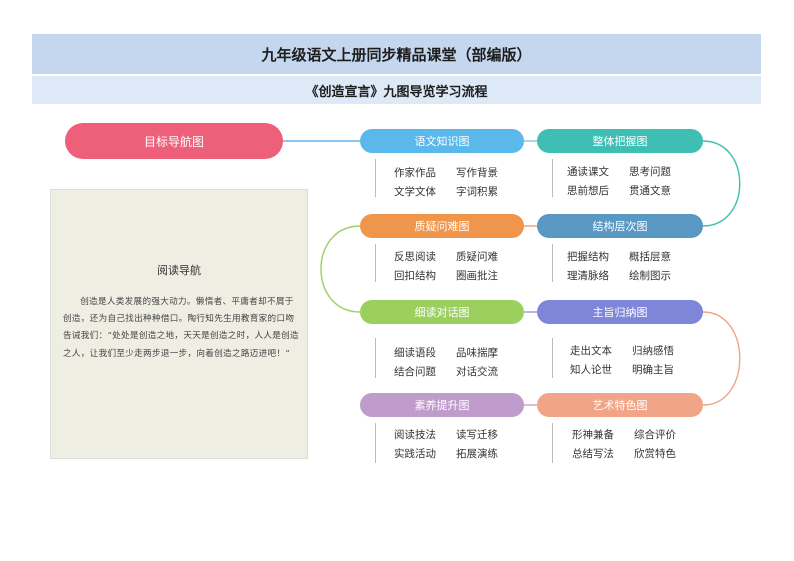 Image resolution: width=794 pixels, height=561 pixels. What do you see at coordinates (477, 276) in the screenshot?
I see `item: 圈画批注` at bounding box center [477, 276].